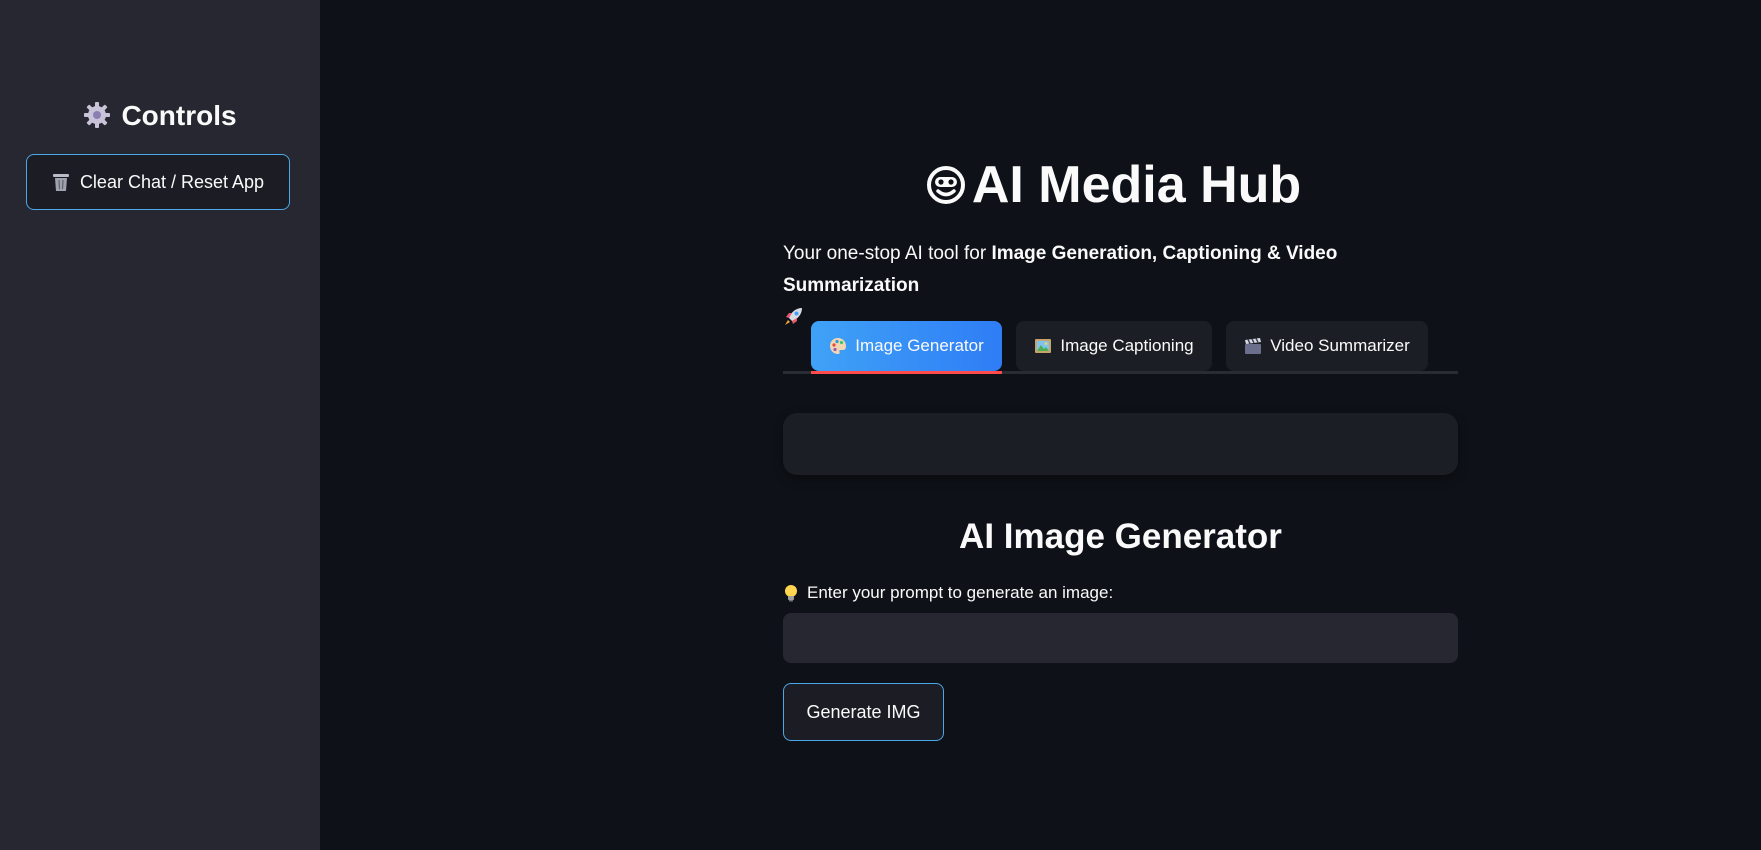 The width and height of the screenshot is (1761, 850). Describe the element at coordinates (1120, 638) in the screenshot. I see `prompt-input` at that location.